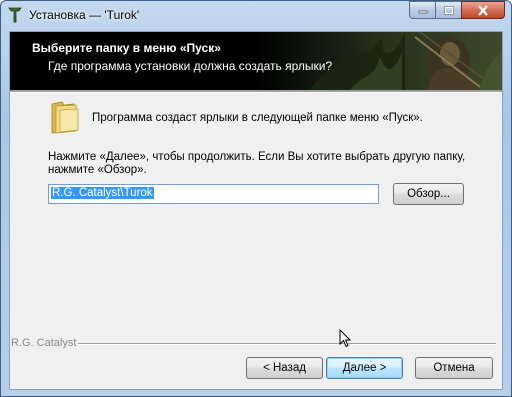  What do you see at coordinates (84, 15) in the screenshot?
I see `window-title: Установка — 'Turok'` at bounding box center [84, 15].